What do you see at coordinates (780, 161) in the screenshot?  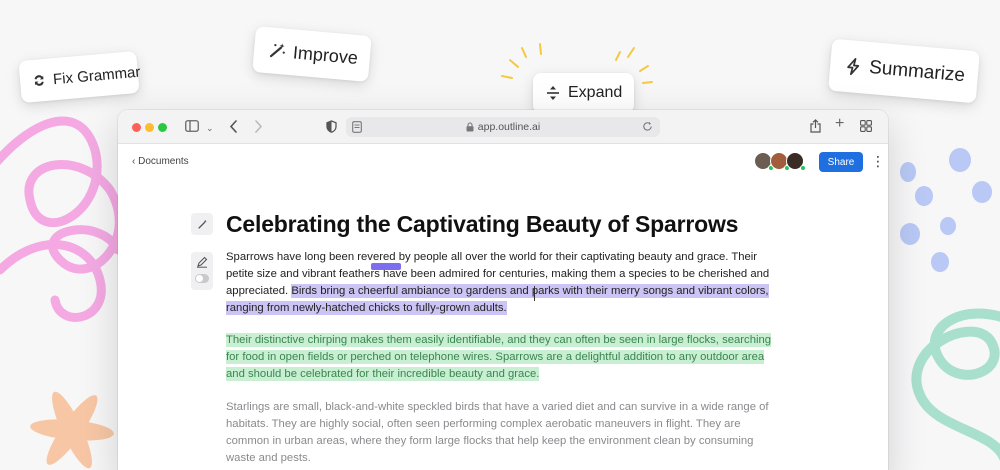 I see `collaborator-avatars` at bounding box center [780, 161].